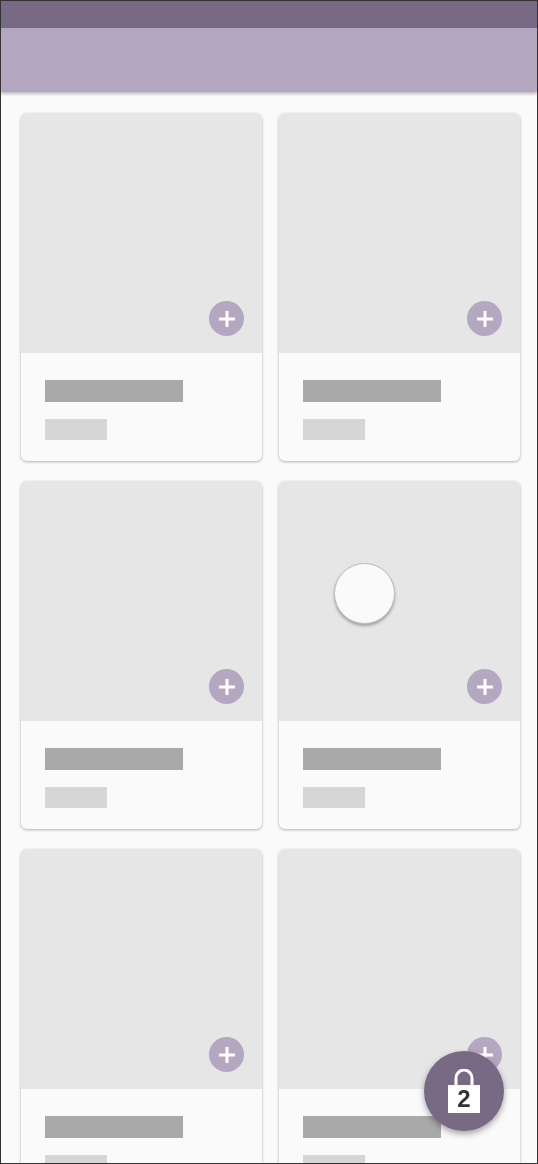 The image size is (538, 1164). Describe the element at coordinates (464, 1077) in the screenshot. I see `bag-handle-icon` at that location.